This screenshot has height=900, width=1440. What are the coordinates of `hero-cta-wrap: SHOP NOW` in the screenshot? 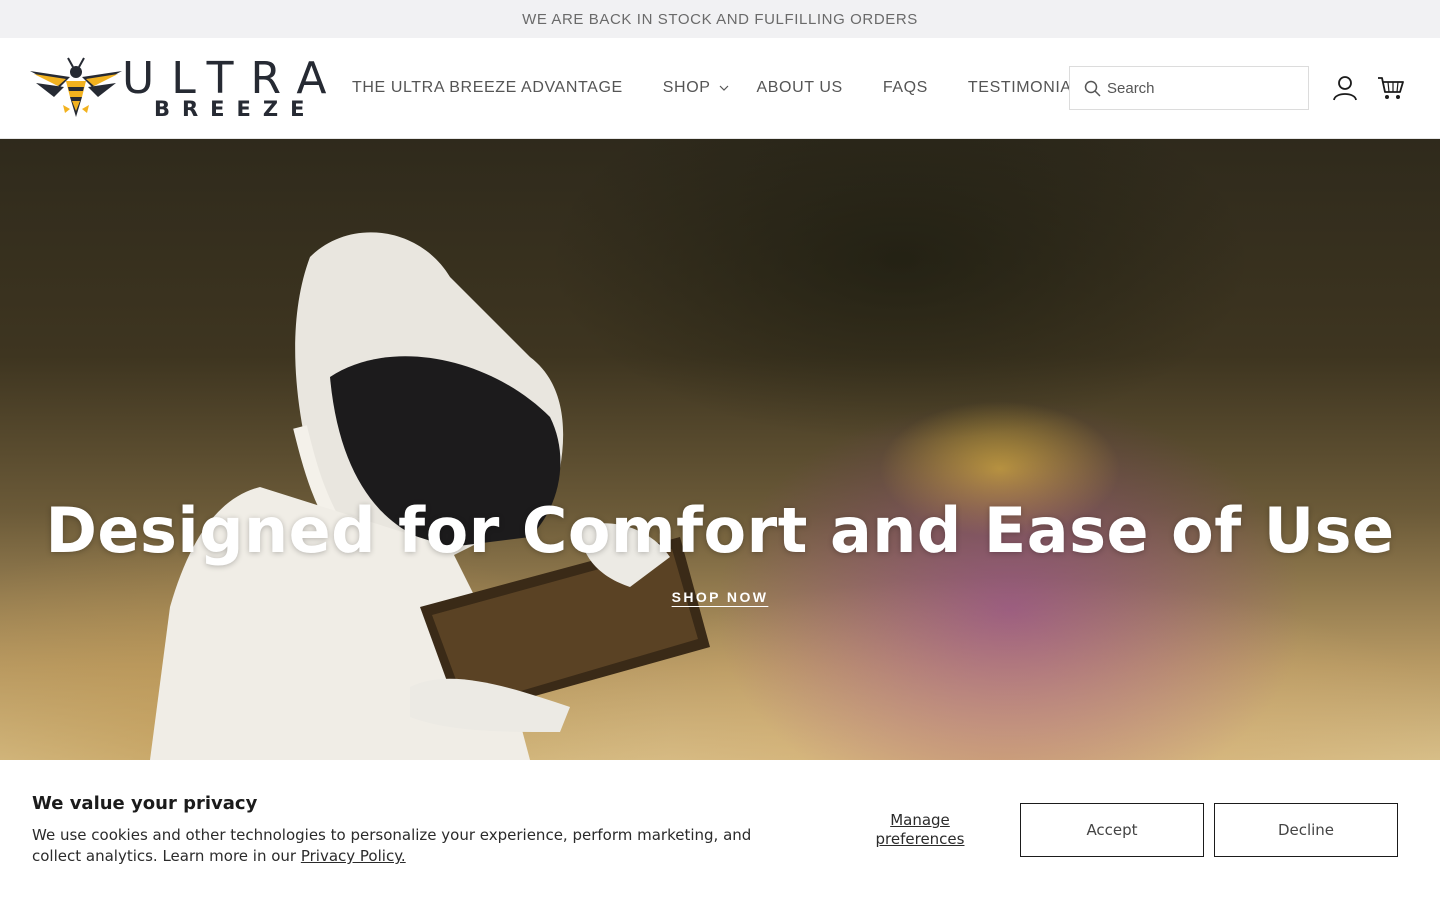 It's located at (720, 596).